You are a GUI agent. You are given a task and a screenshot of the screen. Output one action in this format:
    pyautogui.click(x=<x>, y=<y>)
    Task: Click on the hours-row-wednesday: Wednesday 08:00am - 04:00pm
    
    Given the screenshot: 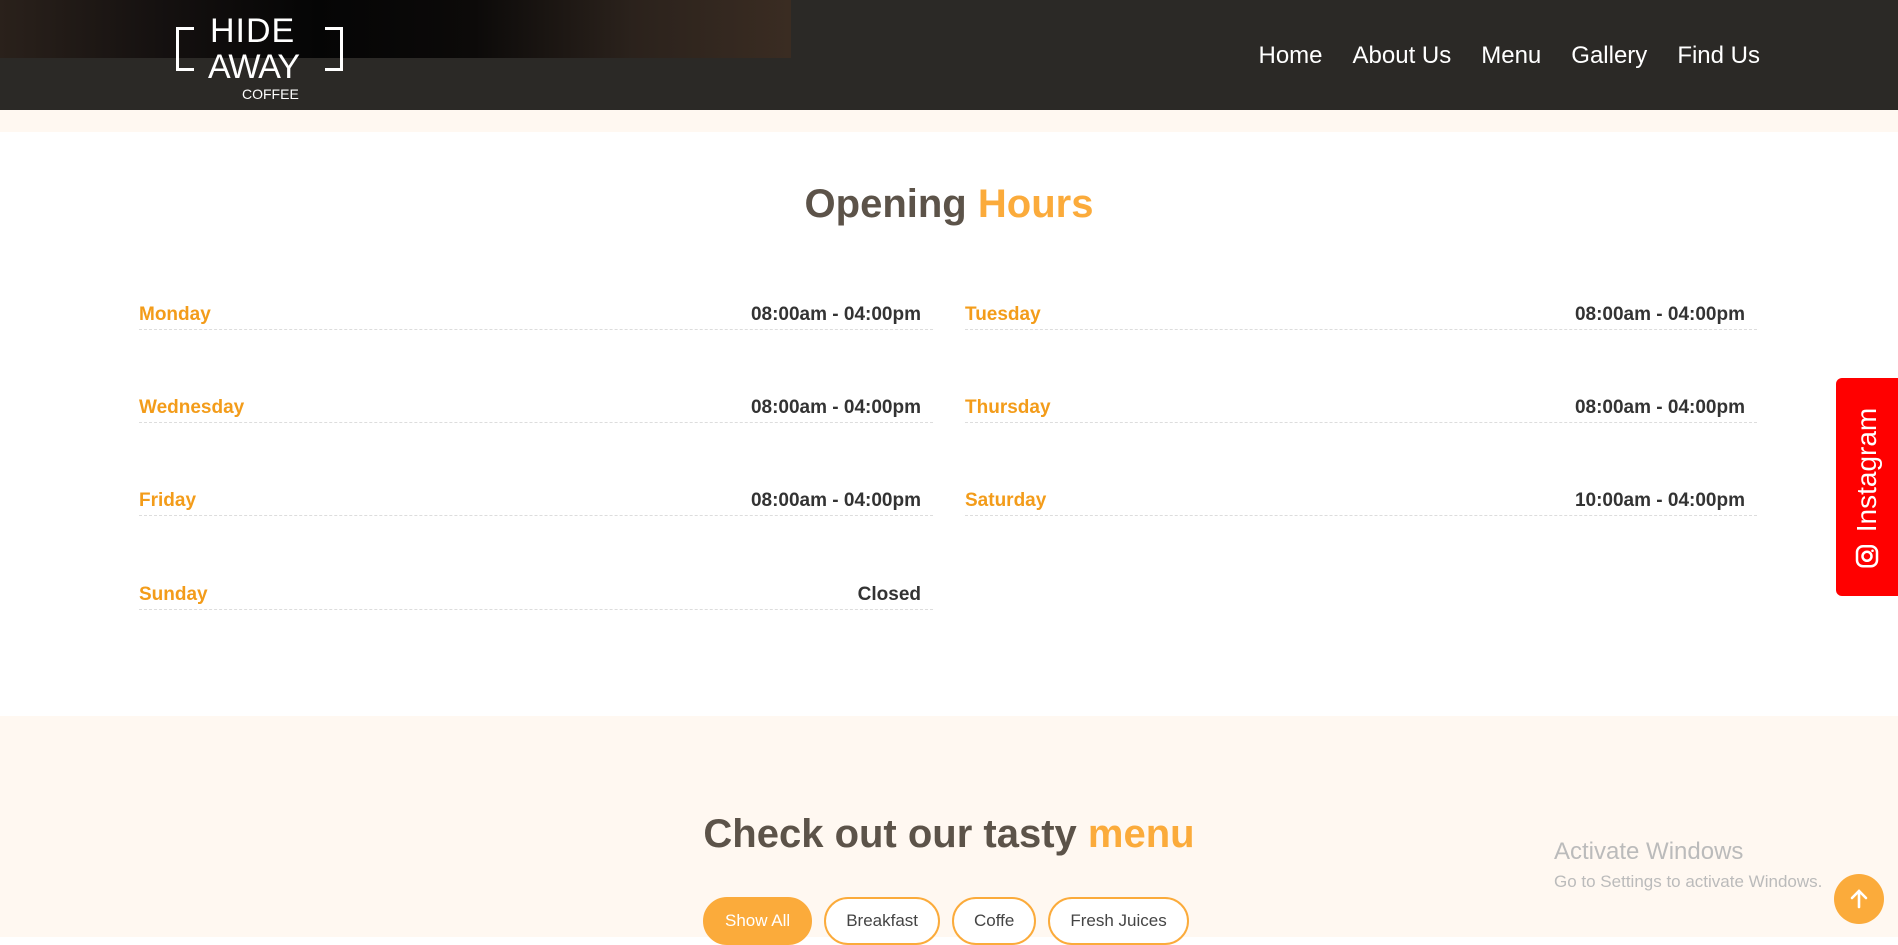 What is the action you would take?
    pyautogui.click(x=536, y=408)
    